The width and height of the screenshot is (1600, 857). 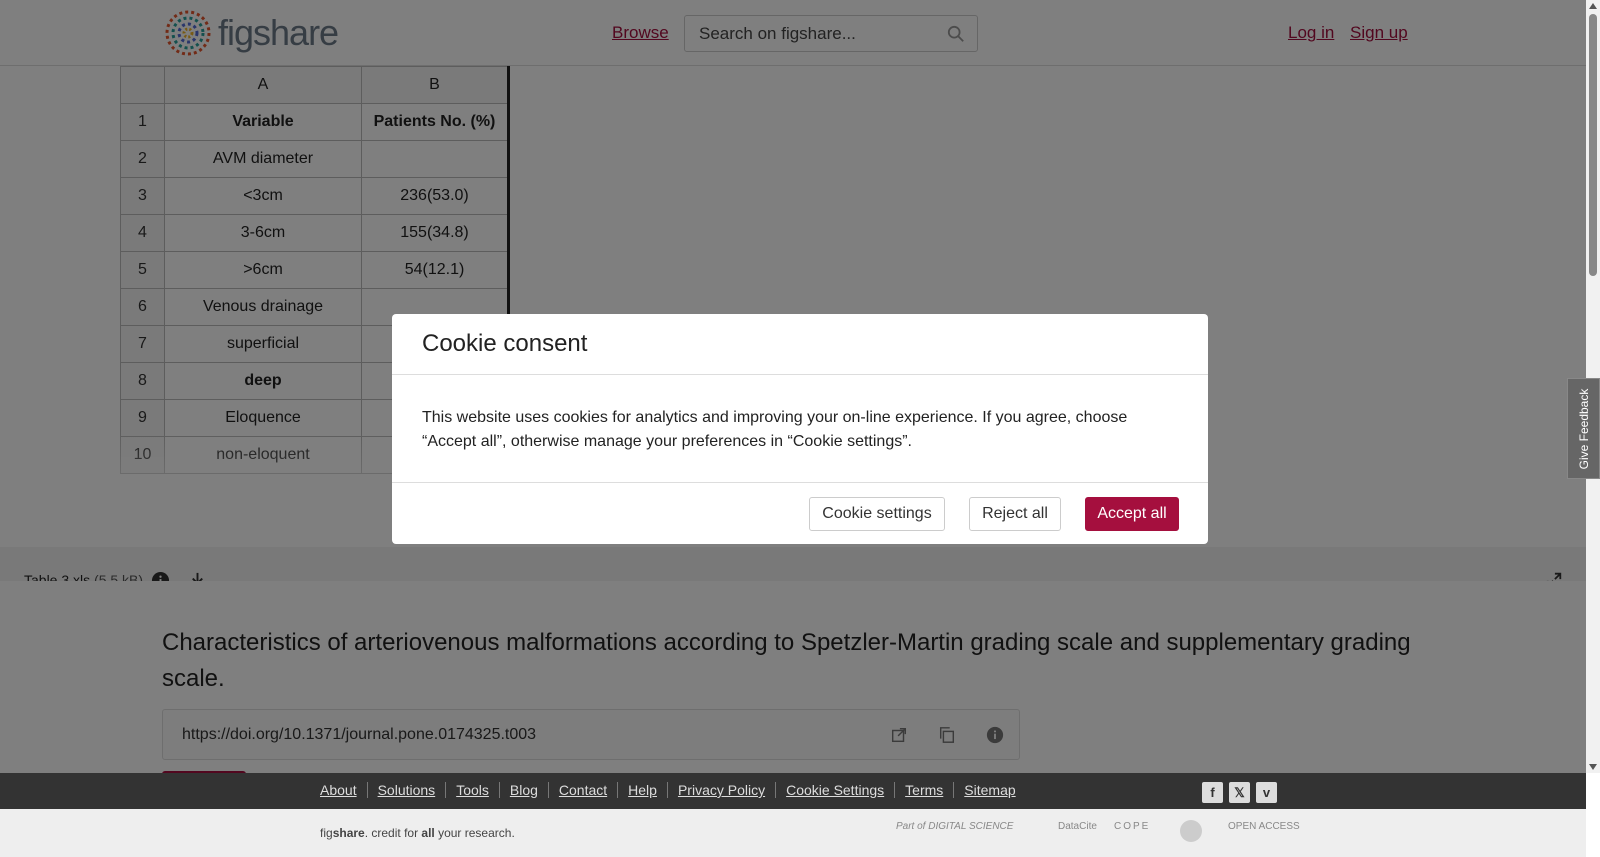 I want to click on footer-link-solutions: Solutions, so click(x=406, y=790).